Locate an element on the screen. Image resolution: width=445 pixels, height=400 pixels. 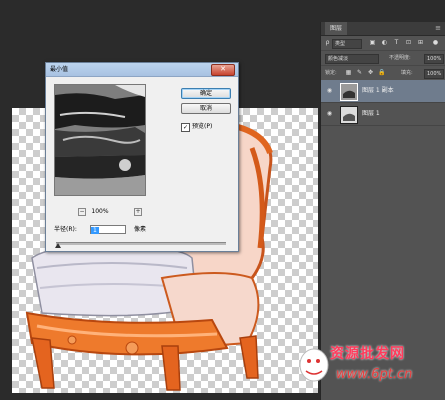
dialog-titlebar: 最小值 ✕ is located at coordinates (142, 70).